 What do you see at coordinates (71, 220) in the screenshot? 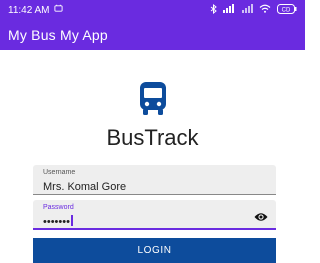
I see `text-cursor` at bounding box center [71, 220].